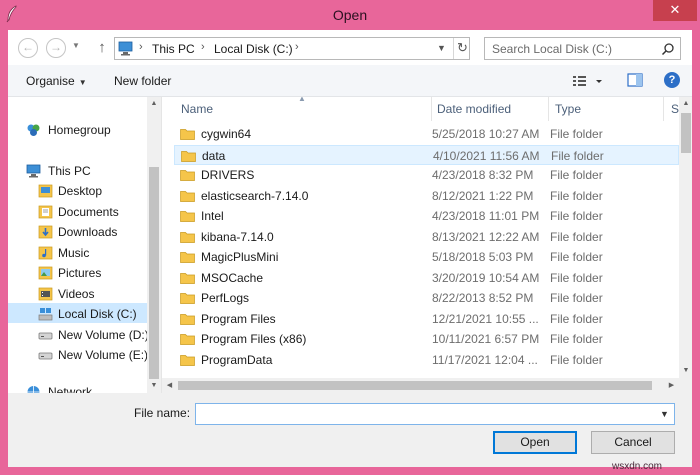 The image size is (700, 475). What do you see at coordinates (197, 109) in the screenshot?
I see `column-header-name: Name` at bounding box center [197, 109].